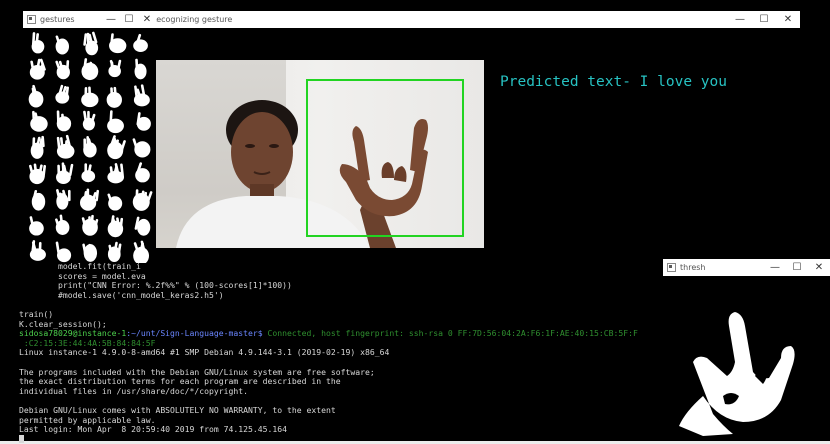  What do you see at coordinates (121, 294) in the screenshot?
I see `terminal-line: #model.save('cnn_model_keras2.h5')` at bounding box center [121, 294].